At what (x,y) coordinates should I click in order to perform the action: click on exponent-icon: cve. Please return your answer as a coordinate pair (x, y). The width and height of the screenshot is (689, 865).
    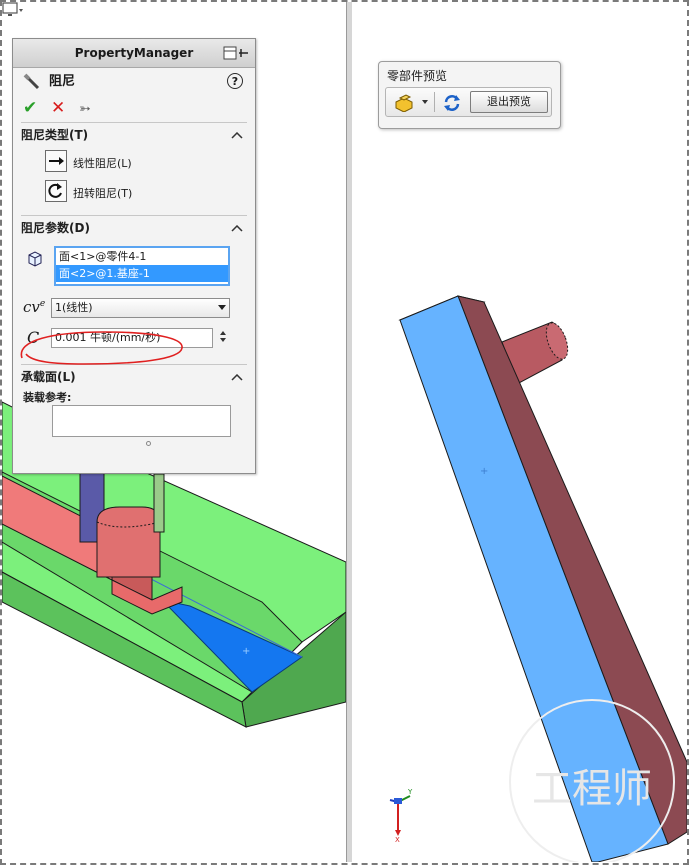
    Looking at the image, I should click on (34, 307).